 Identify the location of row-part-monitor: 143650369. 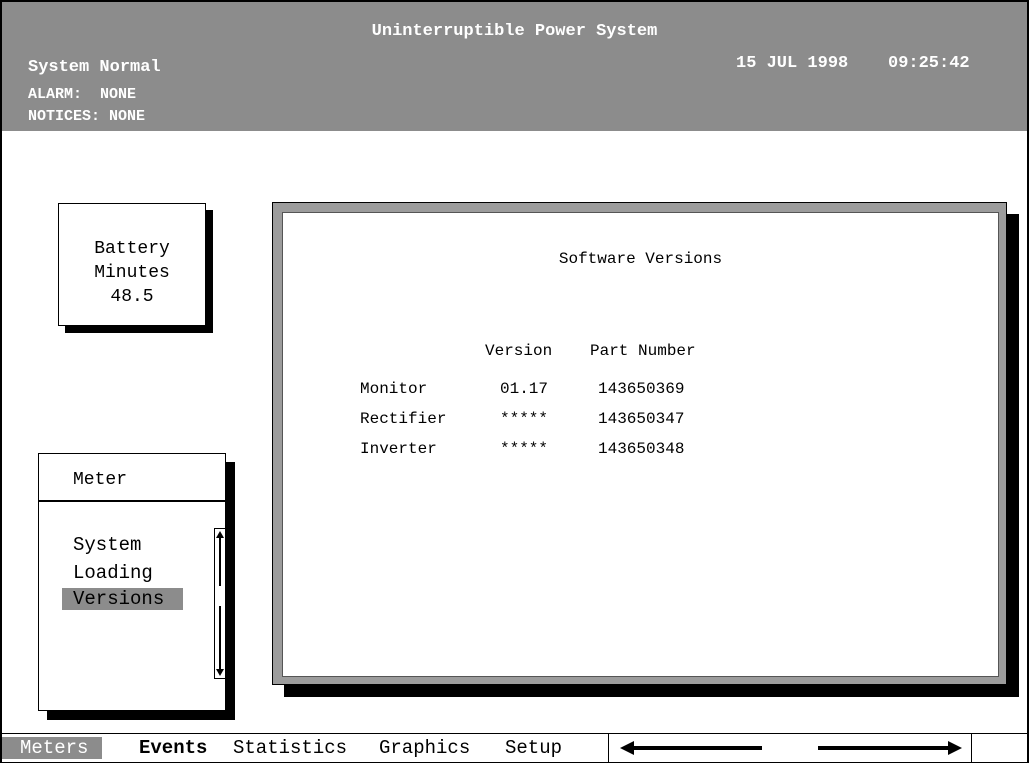
(641, 389).